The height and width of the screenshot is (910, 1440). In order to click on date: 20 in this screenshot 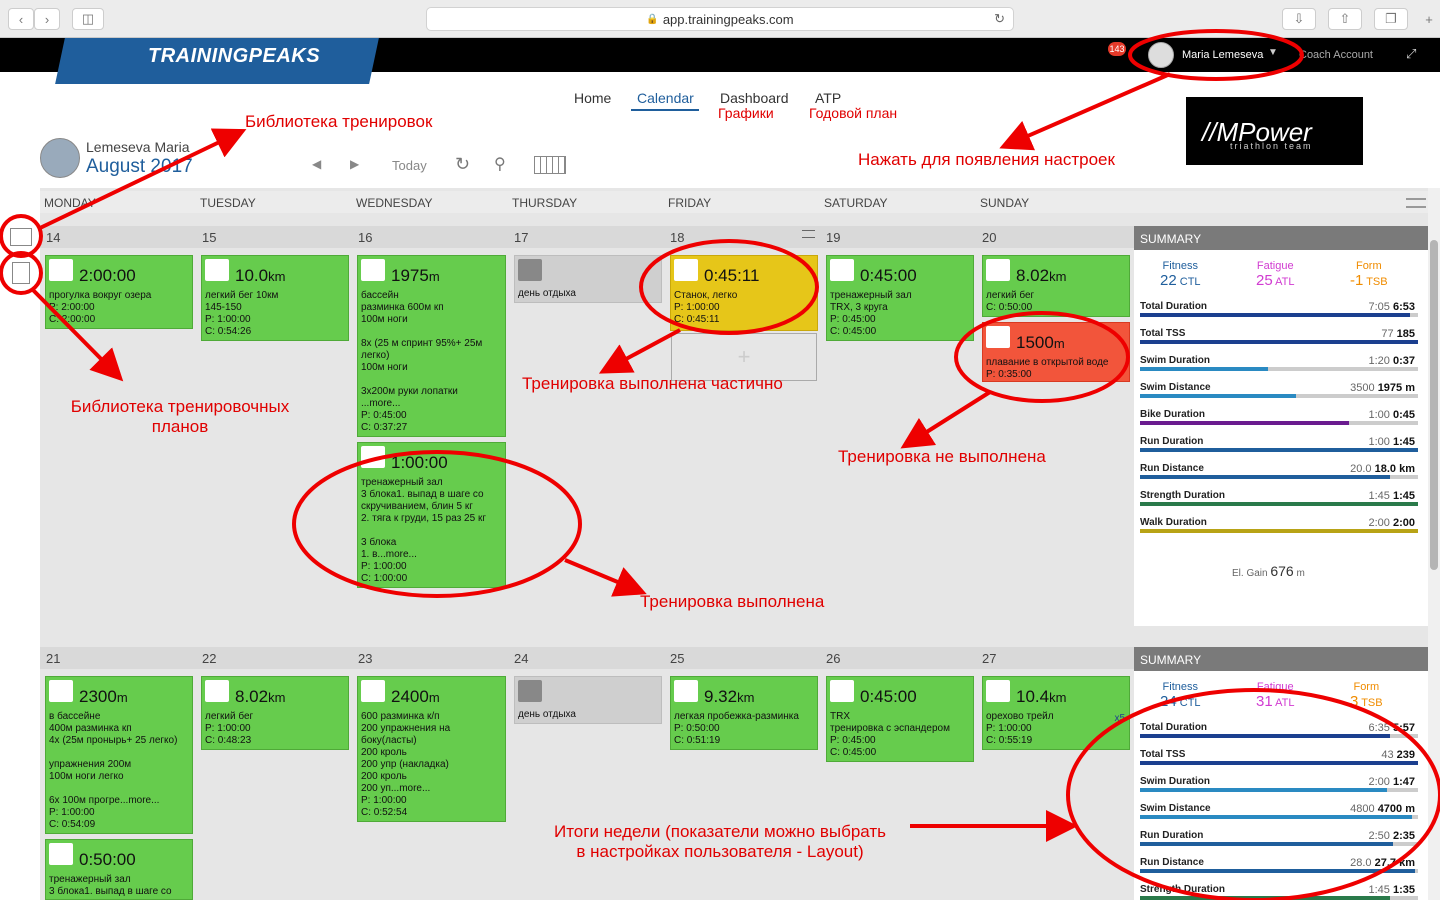, I will do `click(989, 237)`.